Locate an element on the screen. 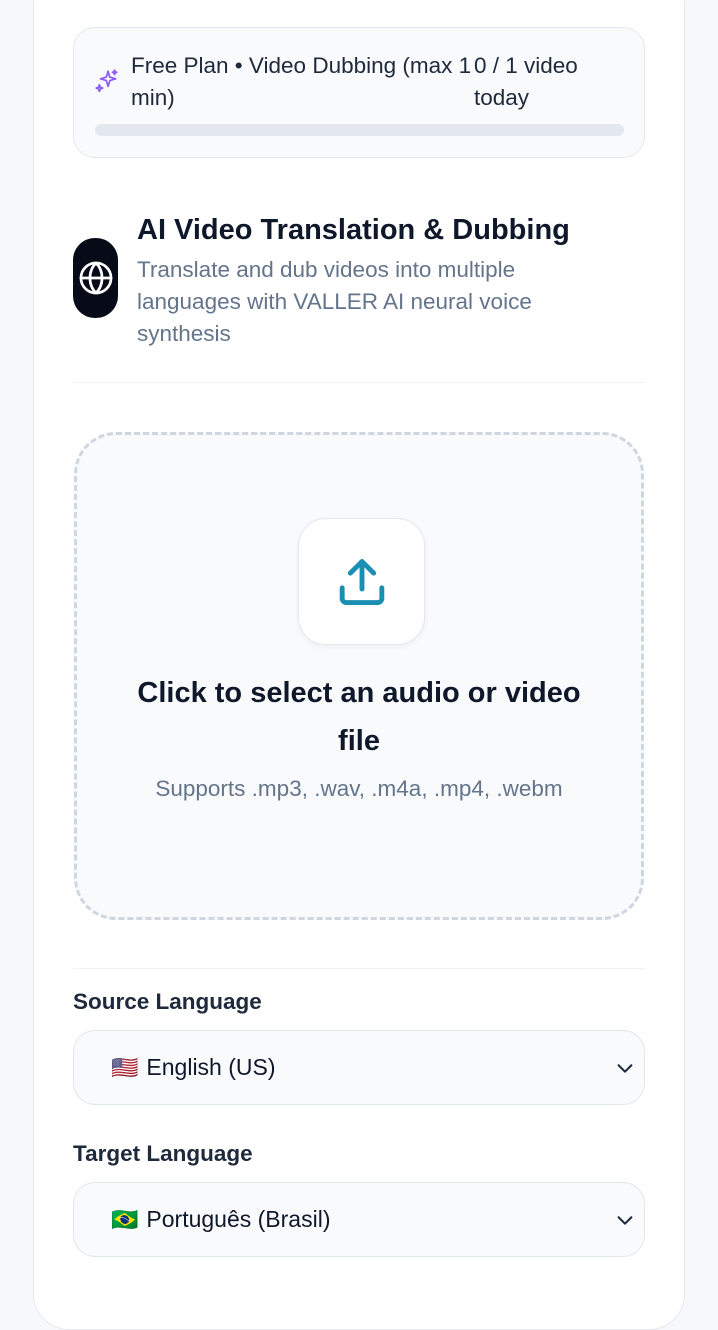  source-language-label: Source Language is located at coordinates (167, 1001).